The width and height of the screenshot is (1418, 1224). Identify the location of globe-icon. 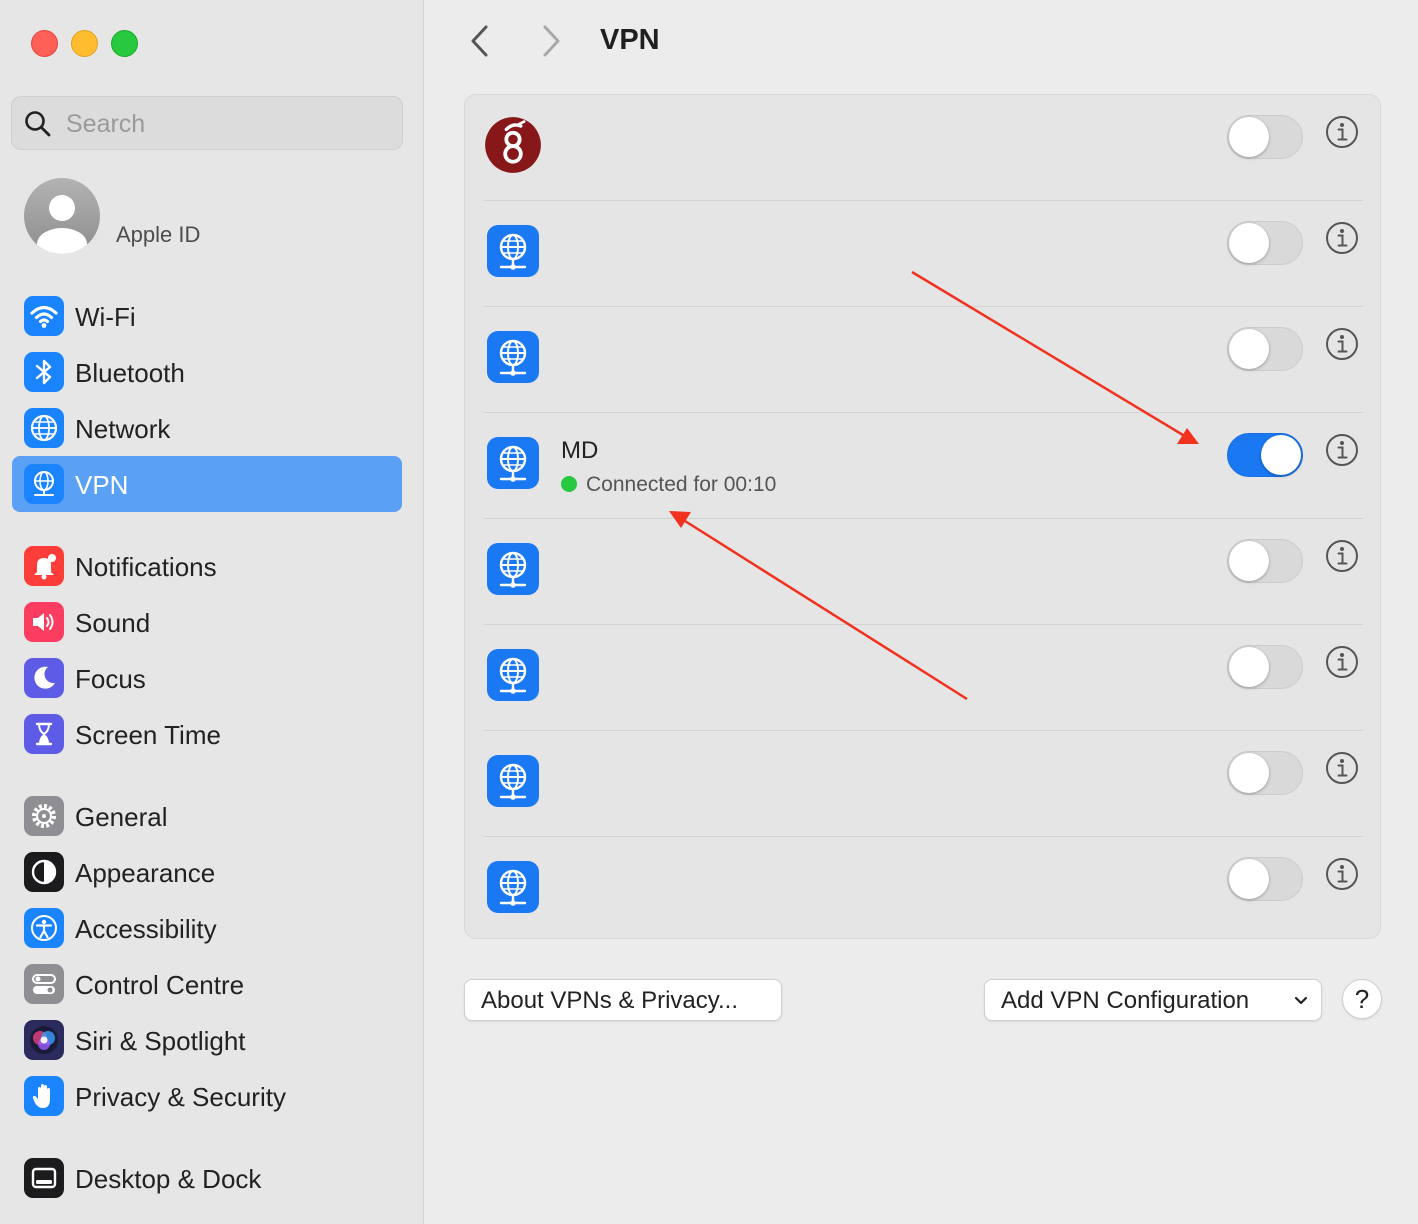
(44, 428).